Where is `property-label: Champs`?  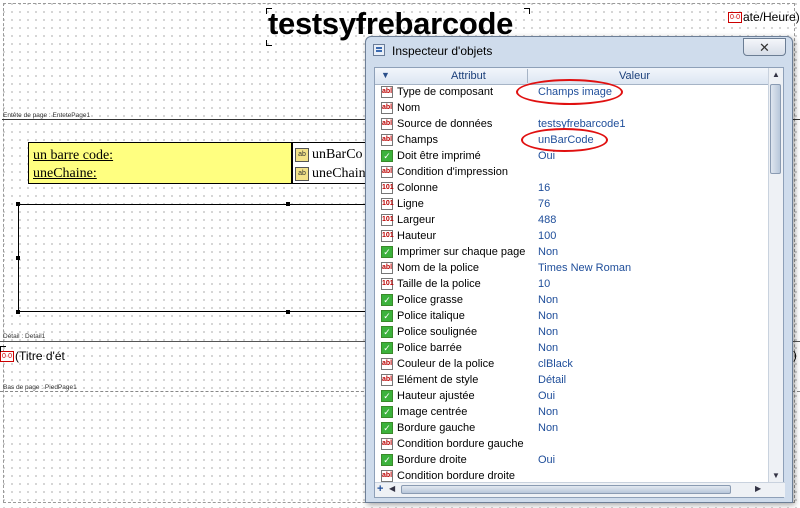 property-label: Champs is located at coordinates (417, 140).